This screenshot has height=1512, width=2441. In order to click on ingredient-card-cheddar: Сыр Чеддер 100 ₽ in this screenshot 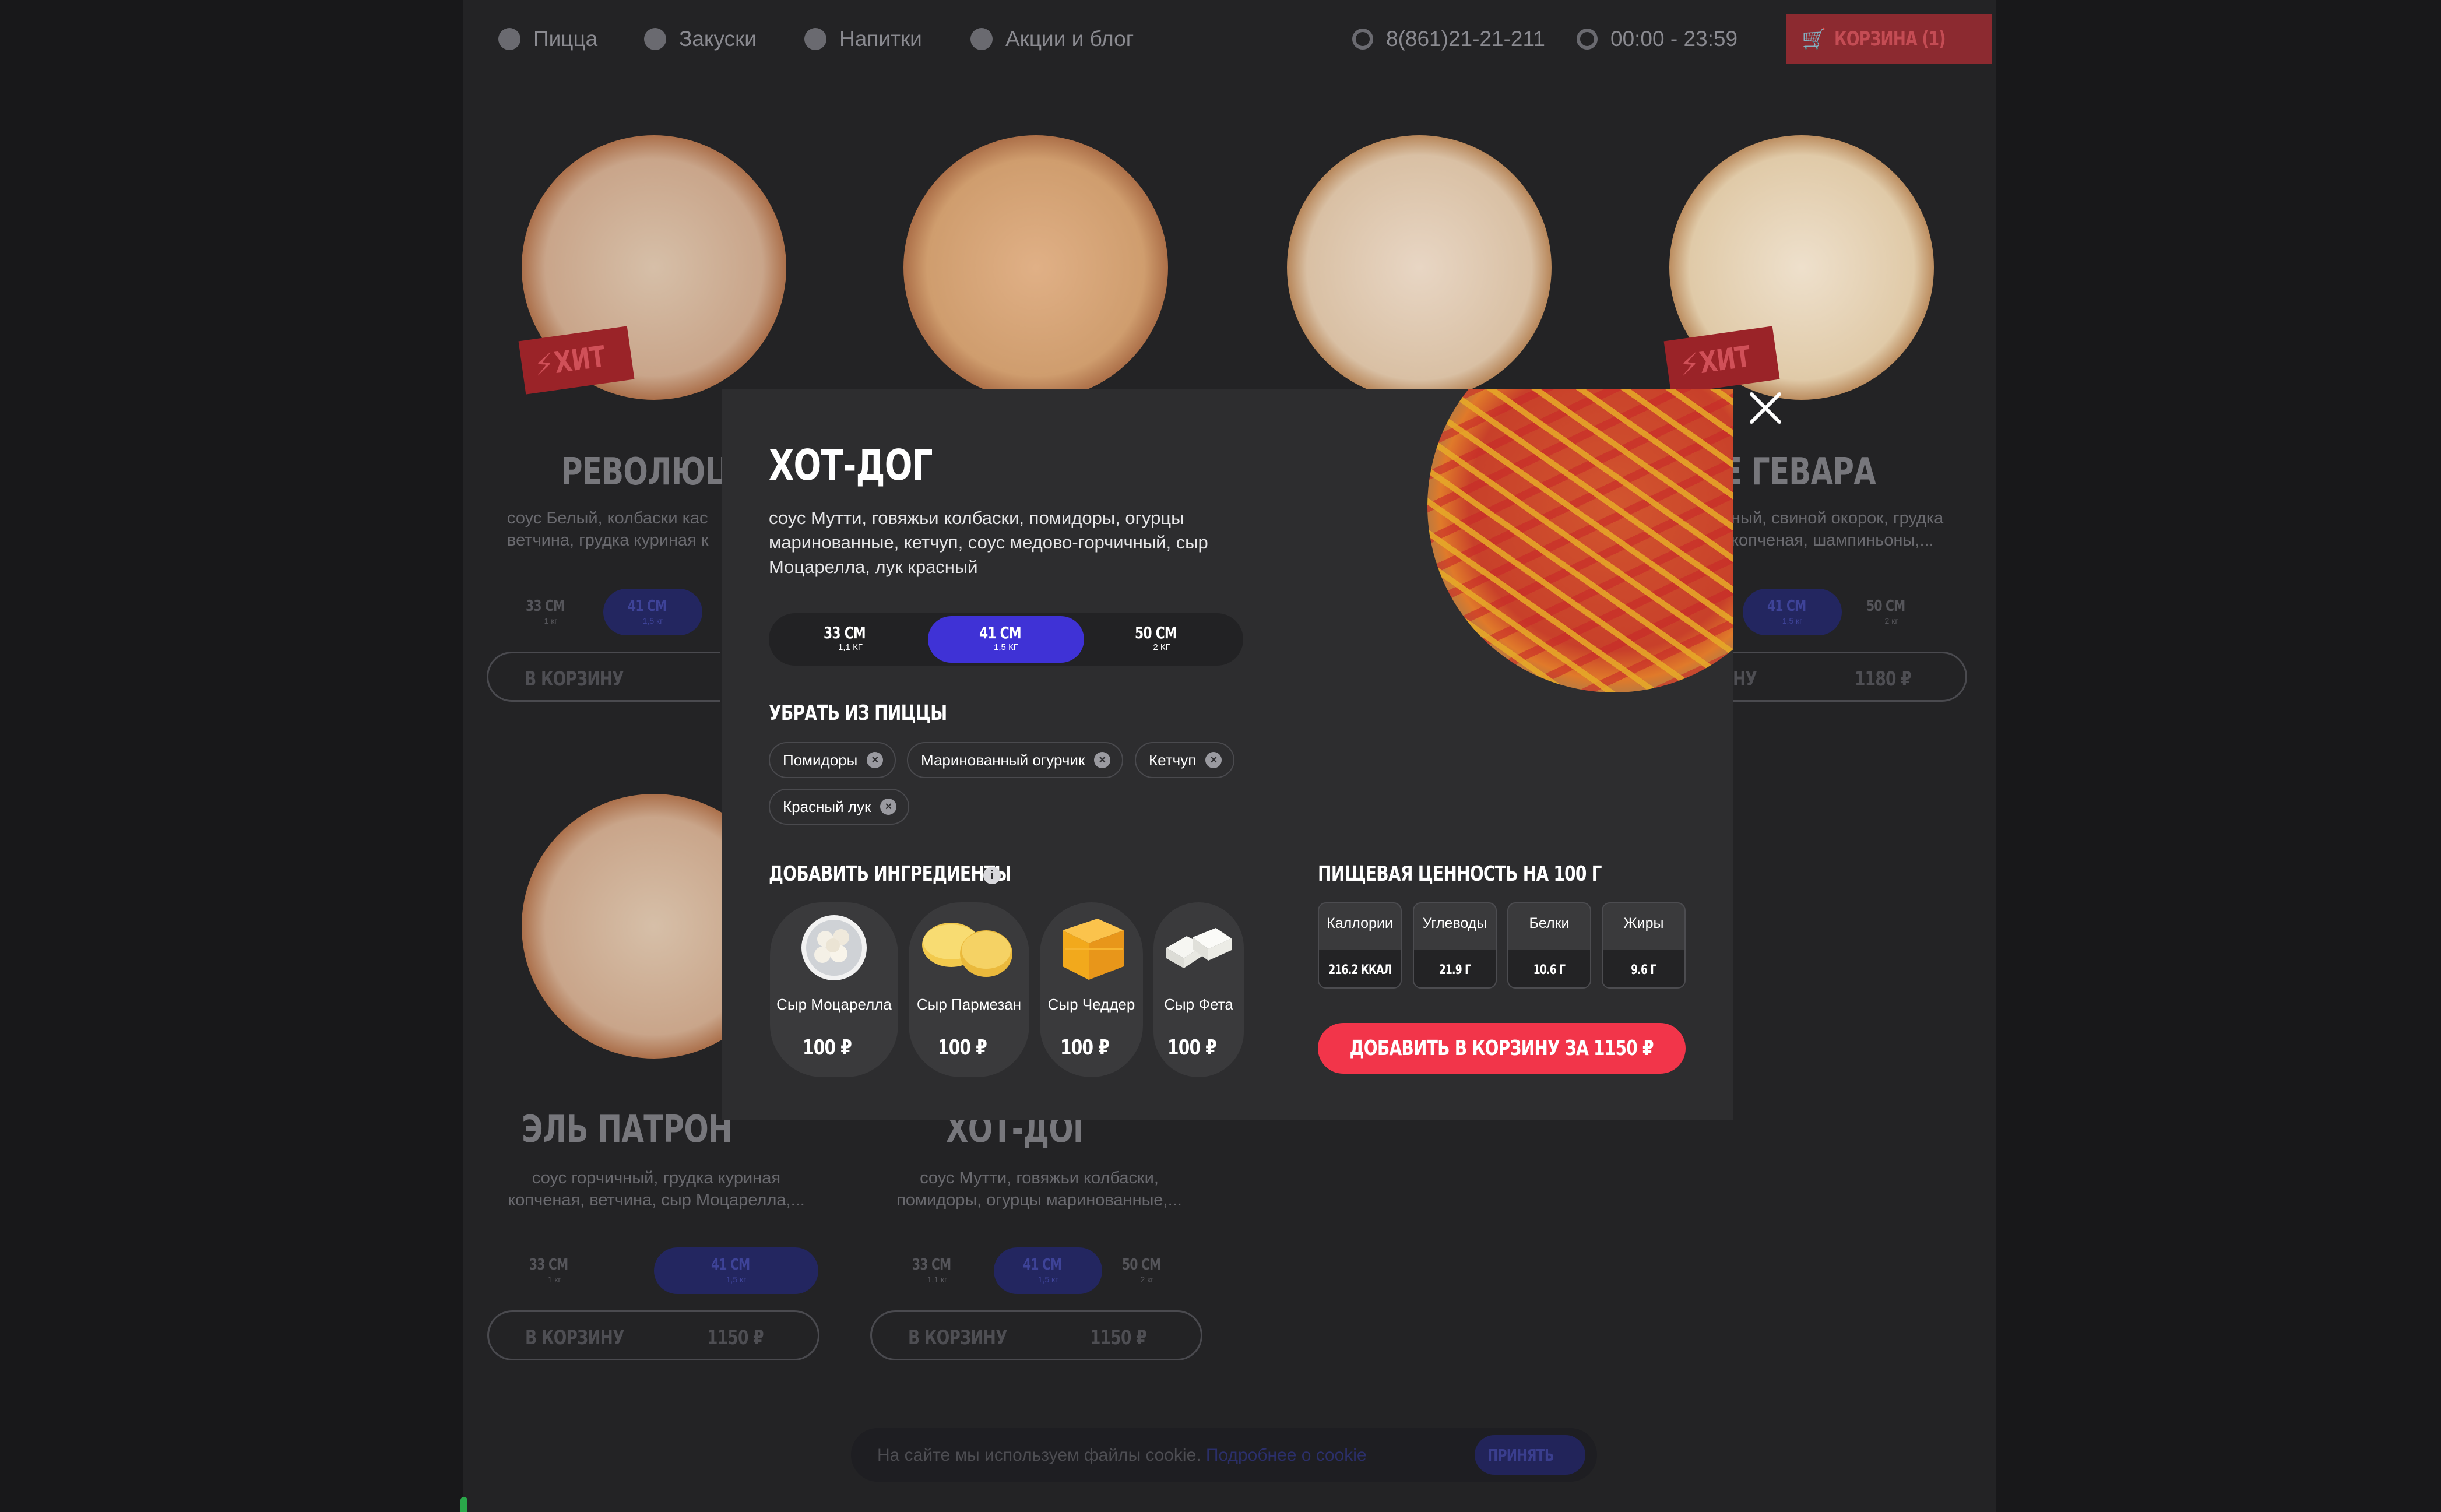, I will do `click(1091, 989)`.